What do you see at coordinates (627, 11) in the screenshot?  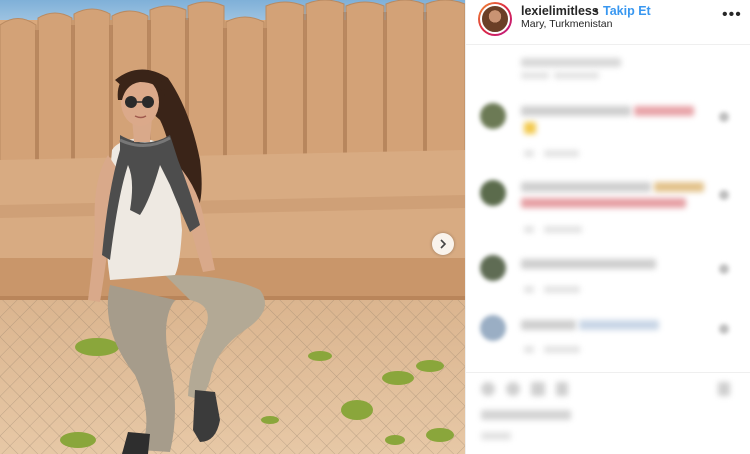 I see `follow-button: Takip Et` at bounding box center [627, 11].